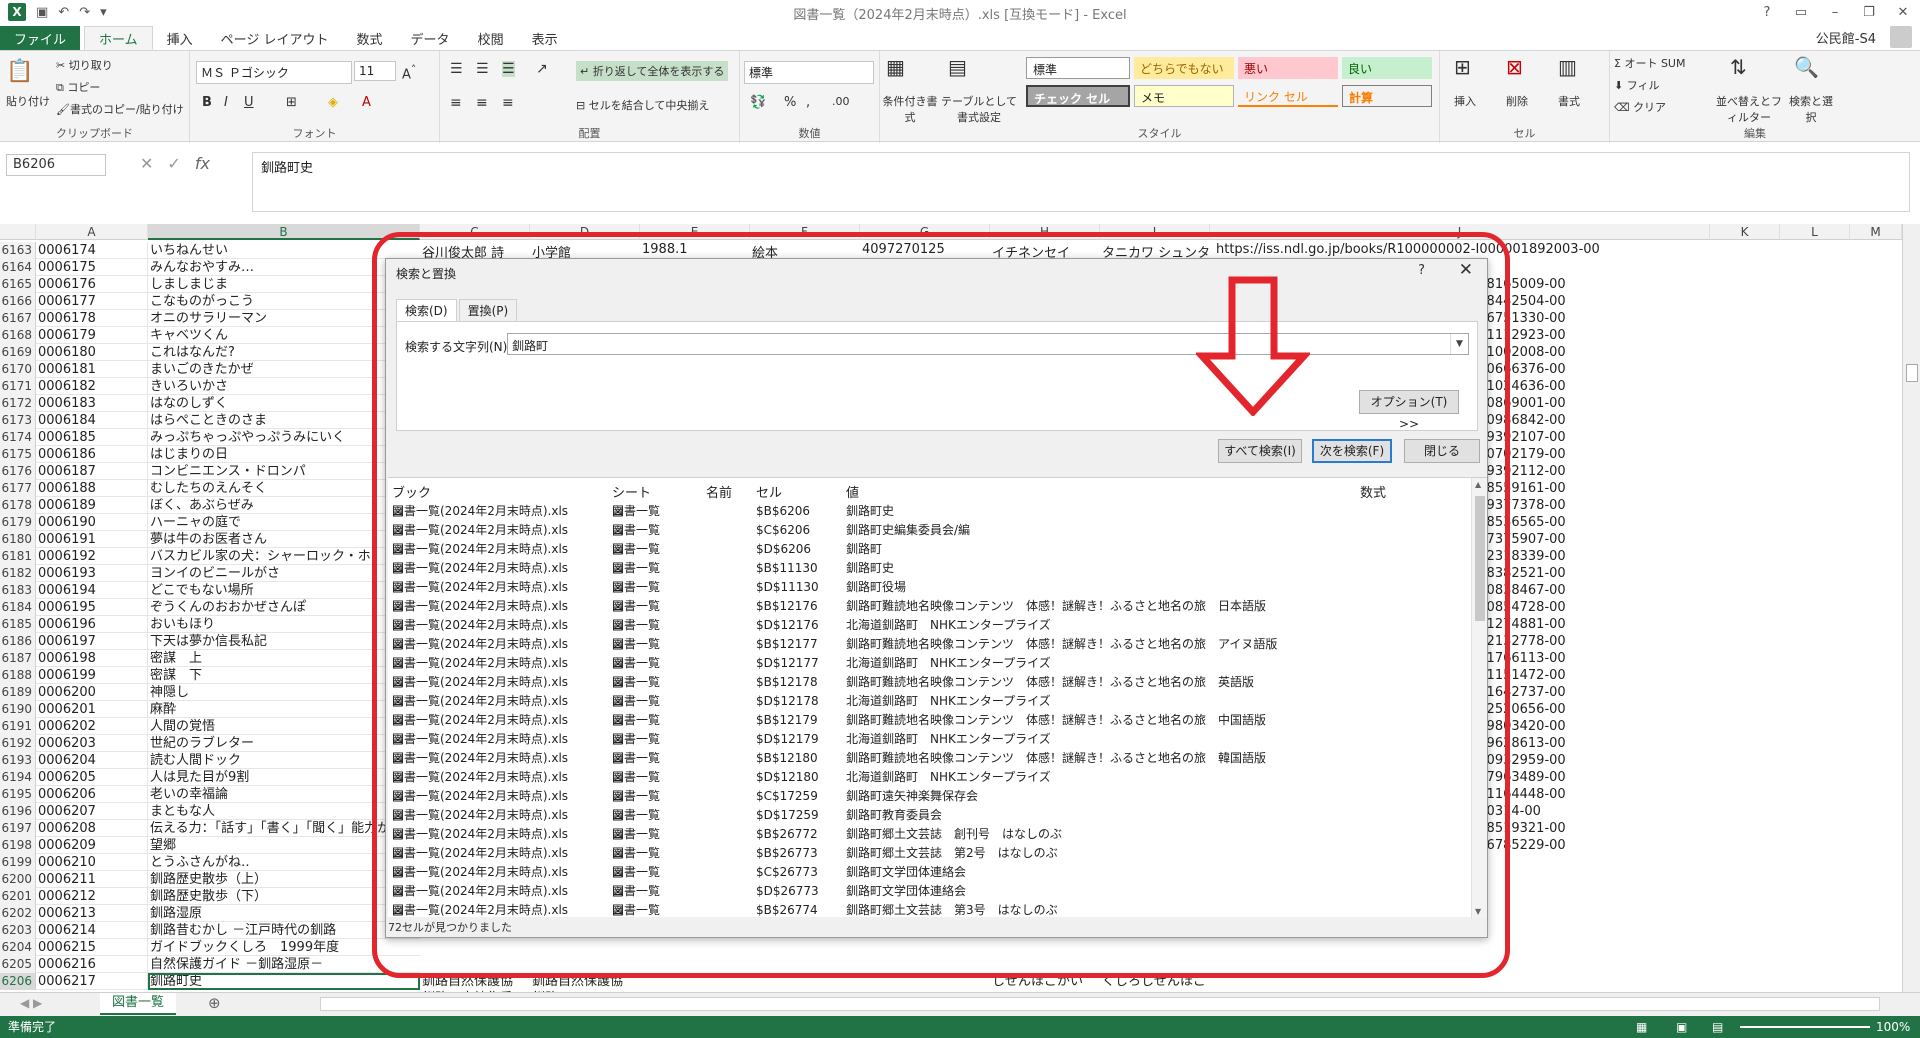 This screenshot has width=1920, height=1038. Describe the element at coordinates (1260, 451) in the screenshot. I see `find-all-button: すべて検索(I)` at that location.